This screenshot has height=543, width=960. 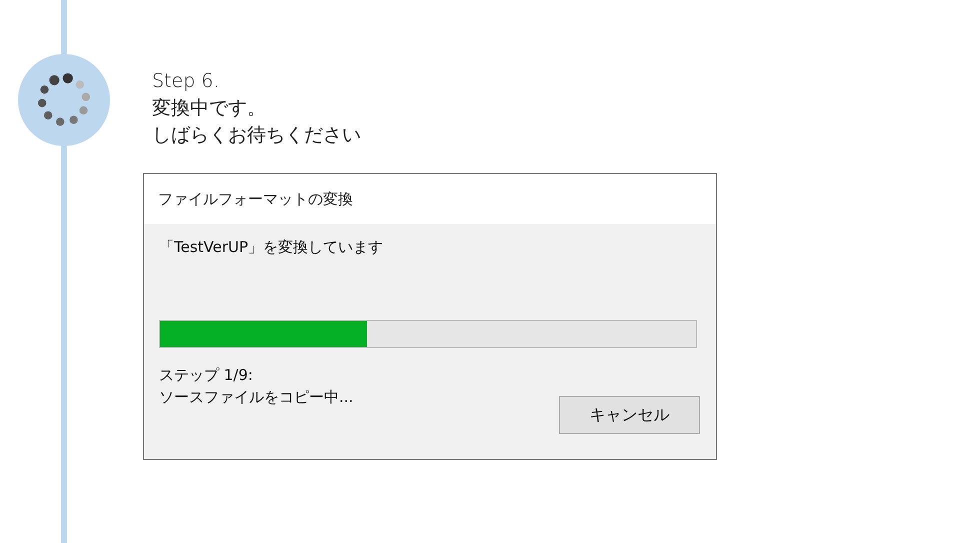 What do you see at coordinates (209, 108) in the screenshot?
I see `step-description: 変換中です。` at bounding box center [209, 108].